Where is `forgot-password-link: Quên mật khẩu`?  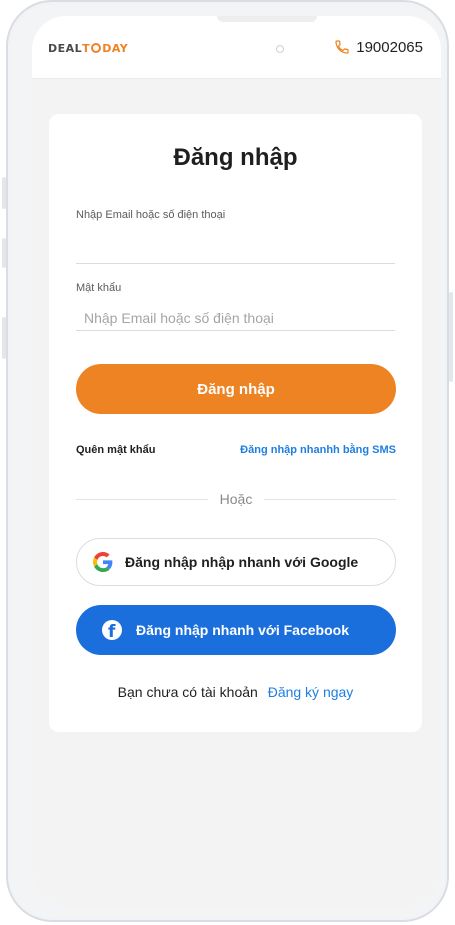
forgot-password-link: Quên mật khẩu is located at coordinates (115, 450).